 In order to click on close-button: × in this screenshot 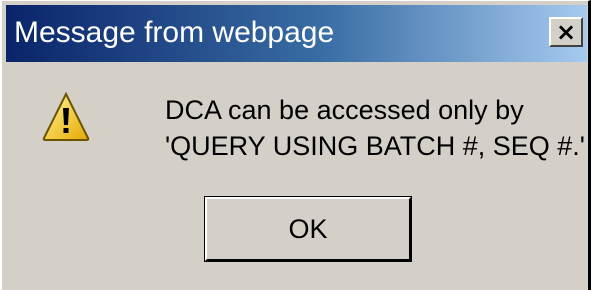, I will do `click(566, 32)`.